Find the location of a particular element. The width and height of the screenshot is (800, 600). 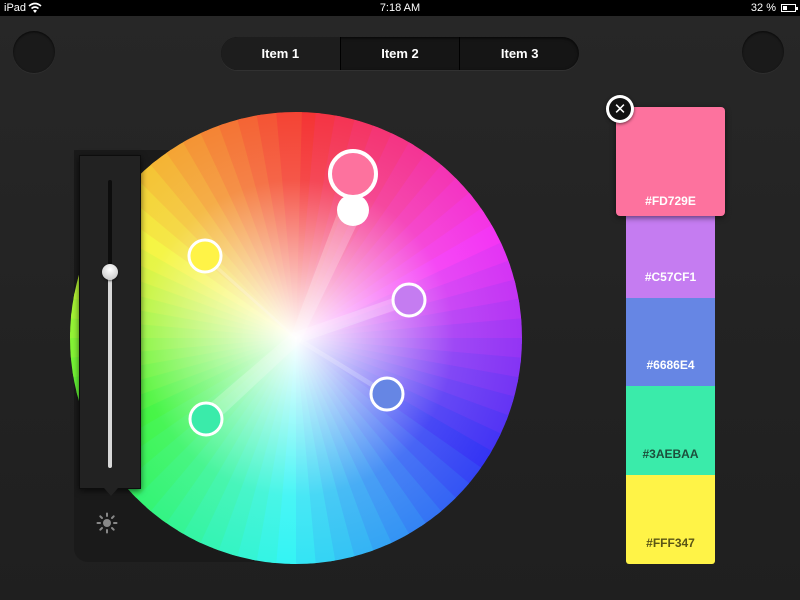

handle-primary is located at coordinates (353, 174).